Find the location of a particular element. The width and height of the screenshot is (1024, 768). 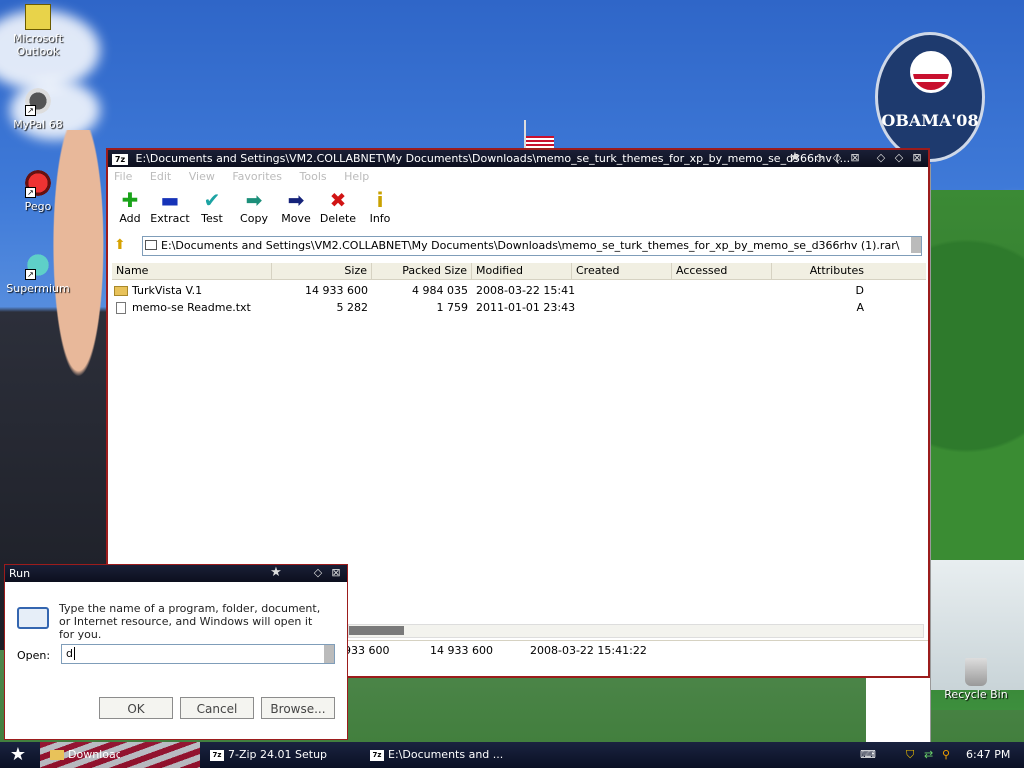

info-label: Info is located at coordinates (380, 218).